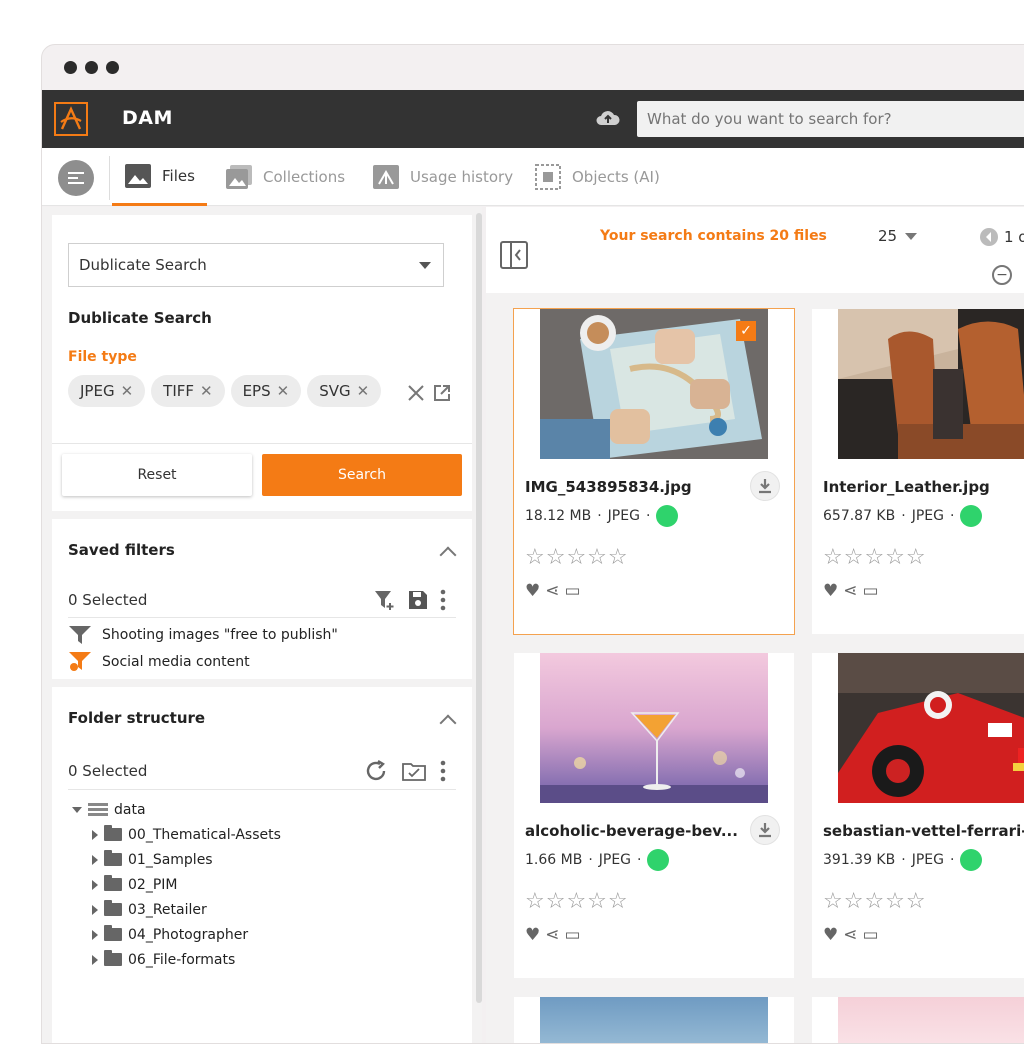 The width and height of the screenshot is (1024, 1044). Describe the element at coordinates (176, 834) in the screenshot. I see `tree-folder: 00_Thematical-Assets` at that location.